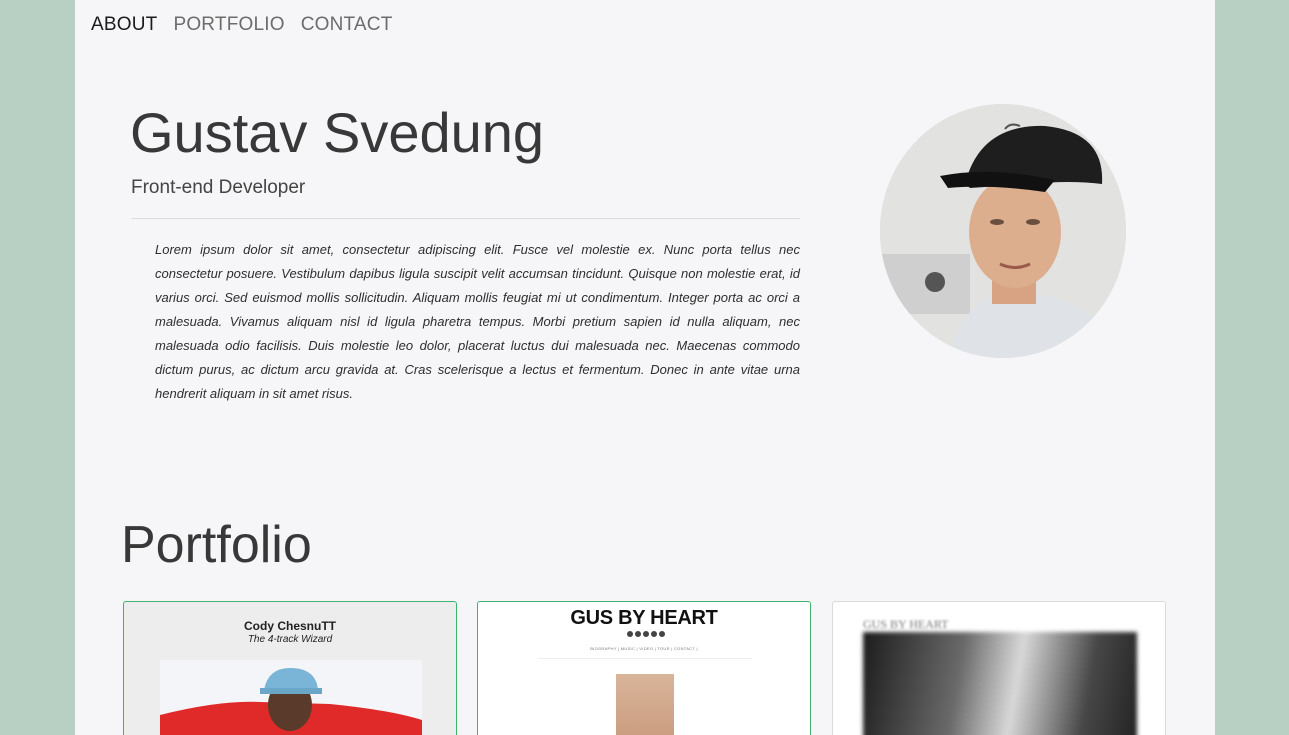  Describe the element at coordinates (216, 545) in the screenshot. I see `portfolio-heading: Portfolio` at that location.